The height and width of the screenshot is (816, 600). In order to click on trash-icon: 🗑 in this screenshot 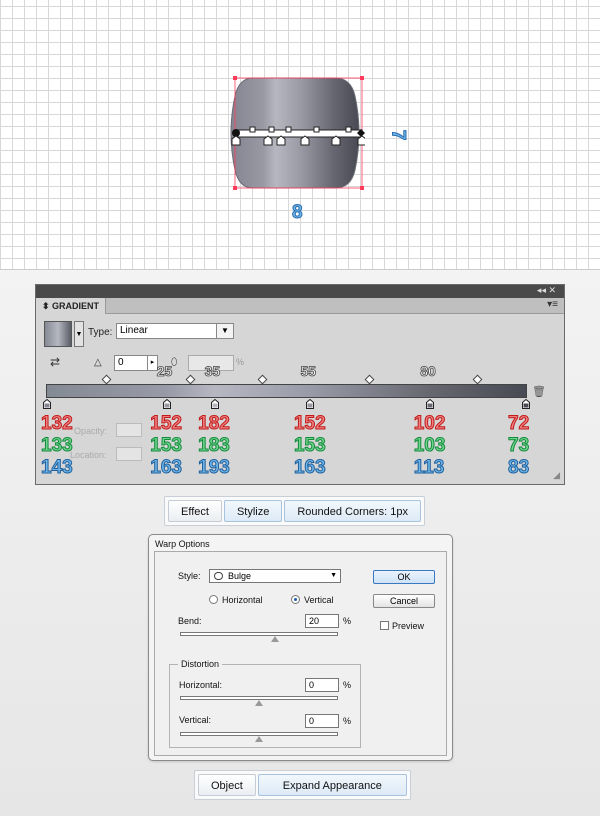, I will do `click(539, 391)`.